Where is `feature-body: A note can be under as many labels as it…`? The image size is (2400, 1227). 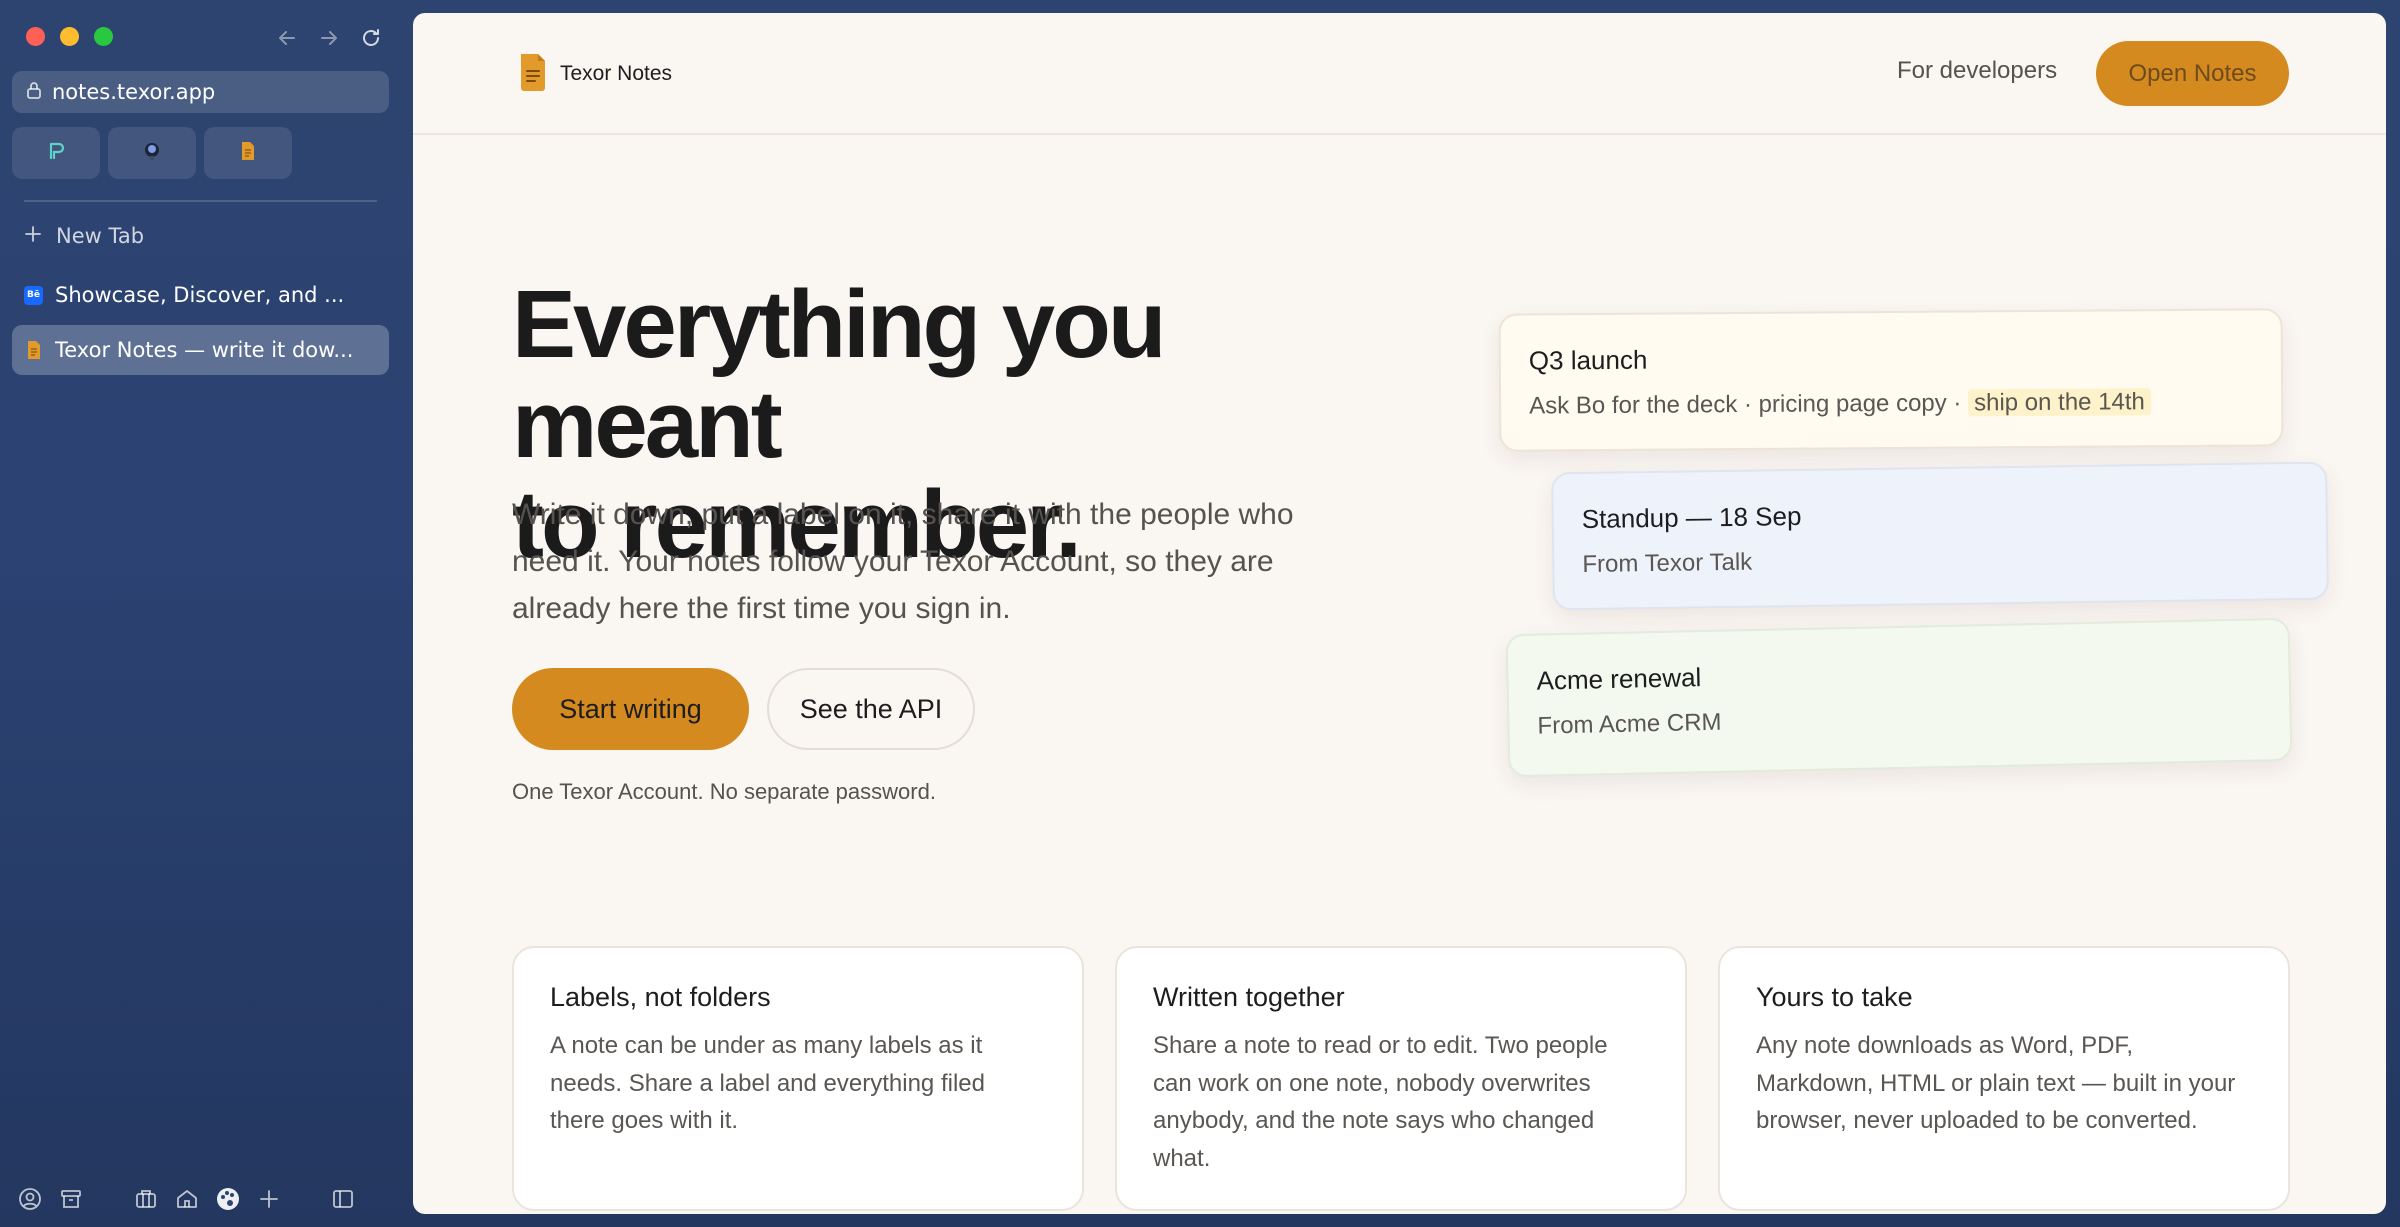
feature-body: A note can be under as many labels as it… is located at coordinates (767, 1083).